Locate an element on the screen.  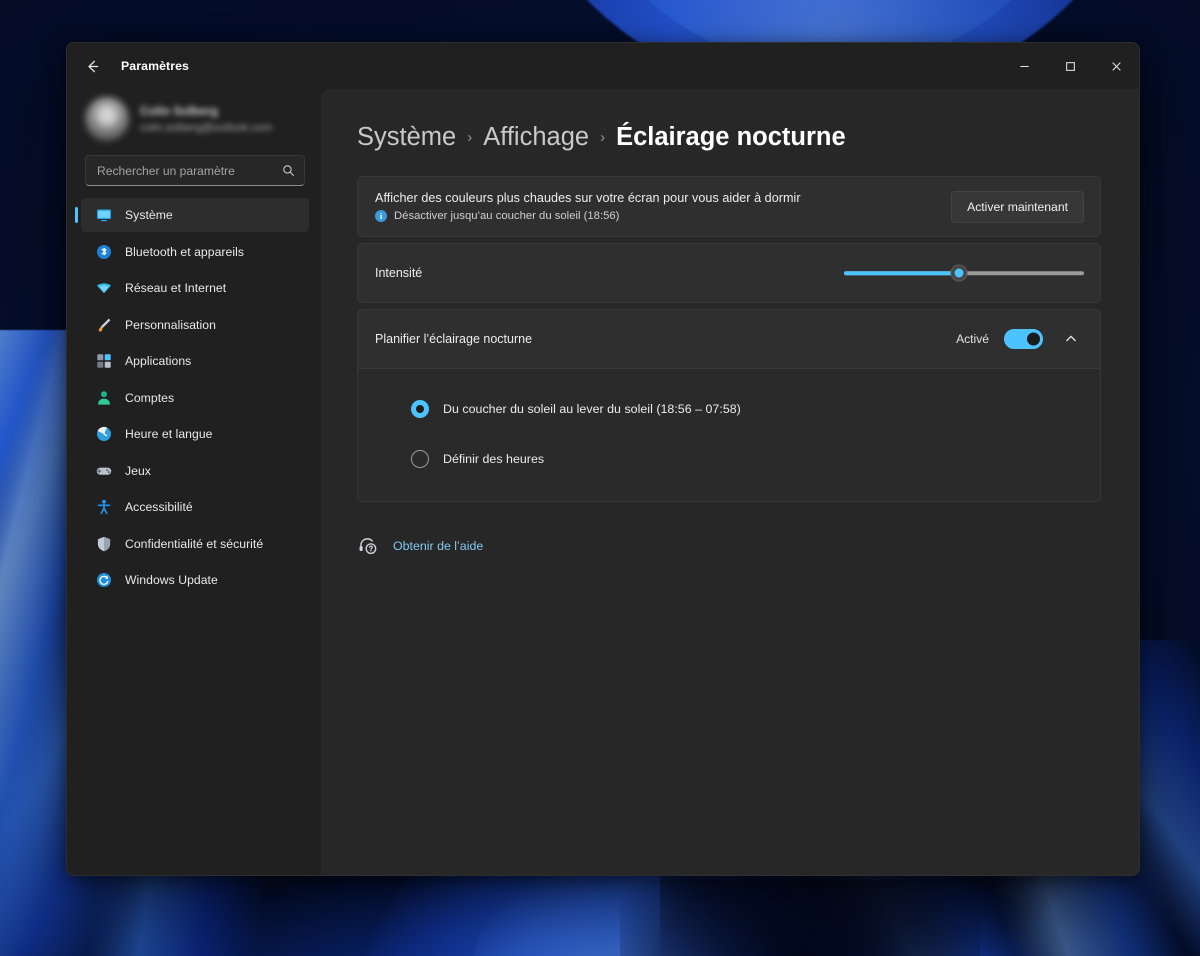
avatar is located at coordinates (107, 119).